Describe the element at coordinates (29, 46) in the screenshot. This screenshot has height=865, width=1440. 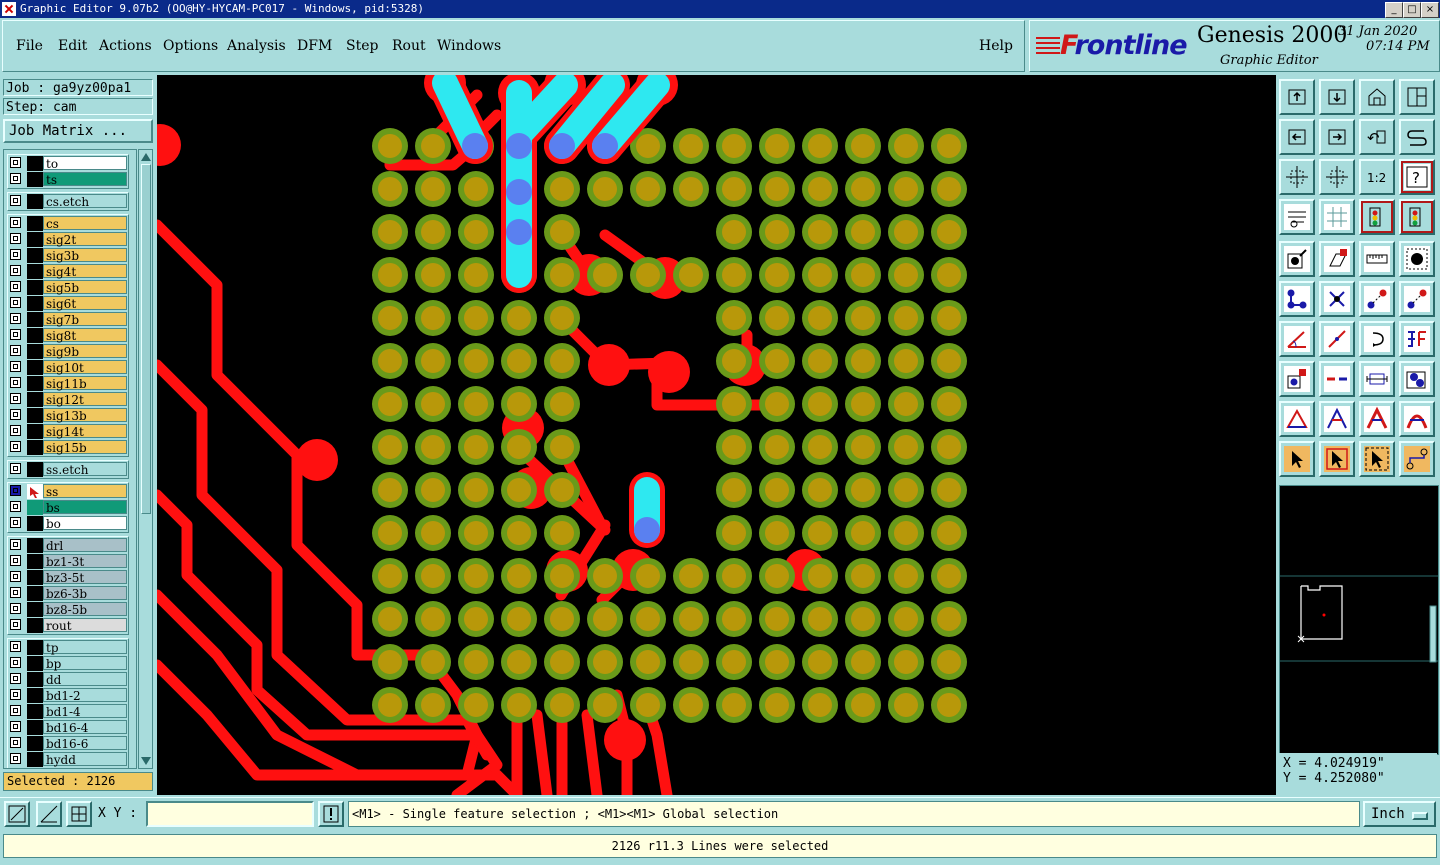
I see `menu-file: File` at that location.